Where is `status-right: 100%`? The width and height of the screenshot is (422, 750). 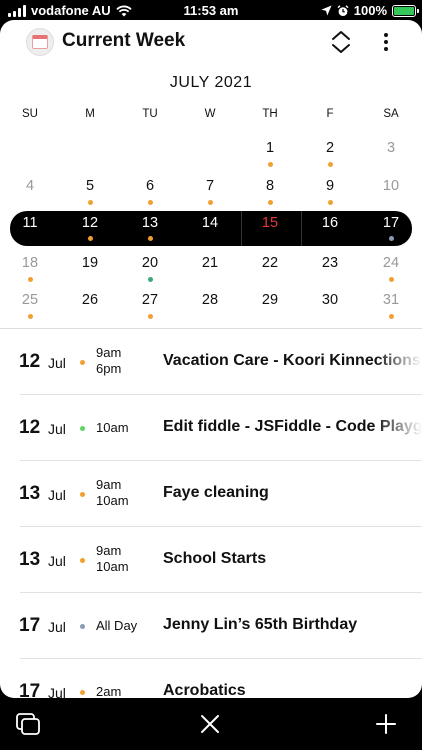
status-right: 100% is located at coordinates (370, 10).